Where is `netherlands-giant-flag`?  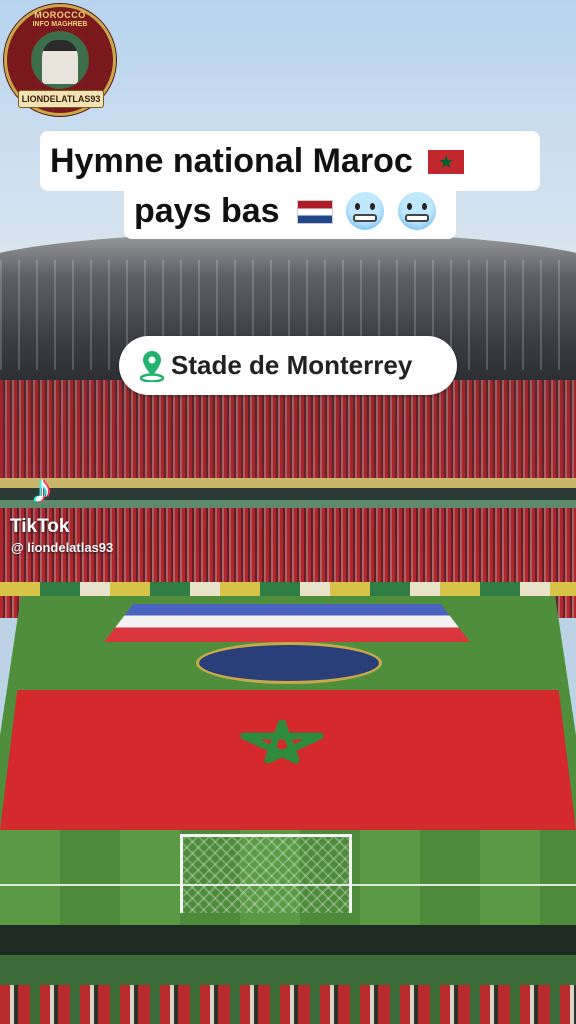
netherlands-giant-flag is located at coordinates (287, 623).